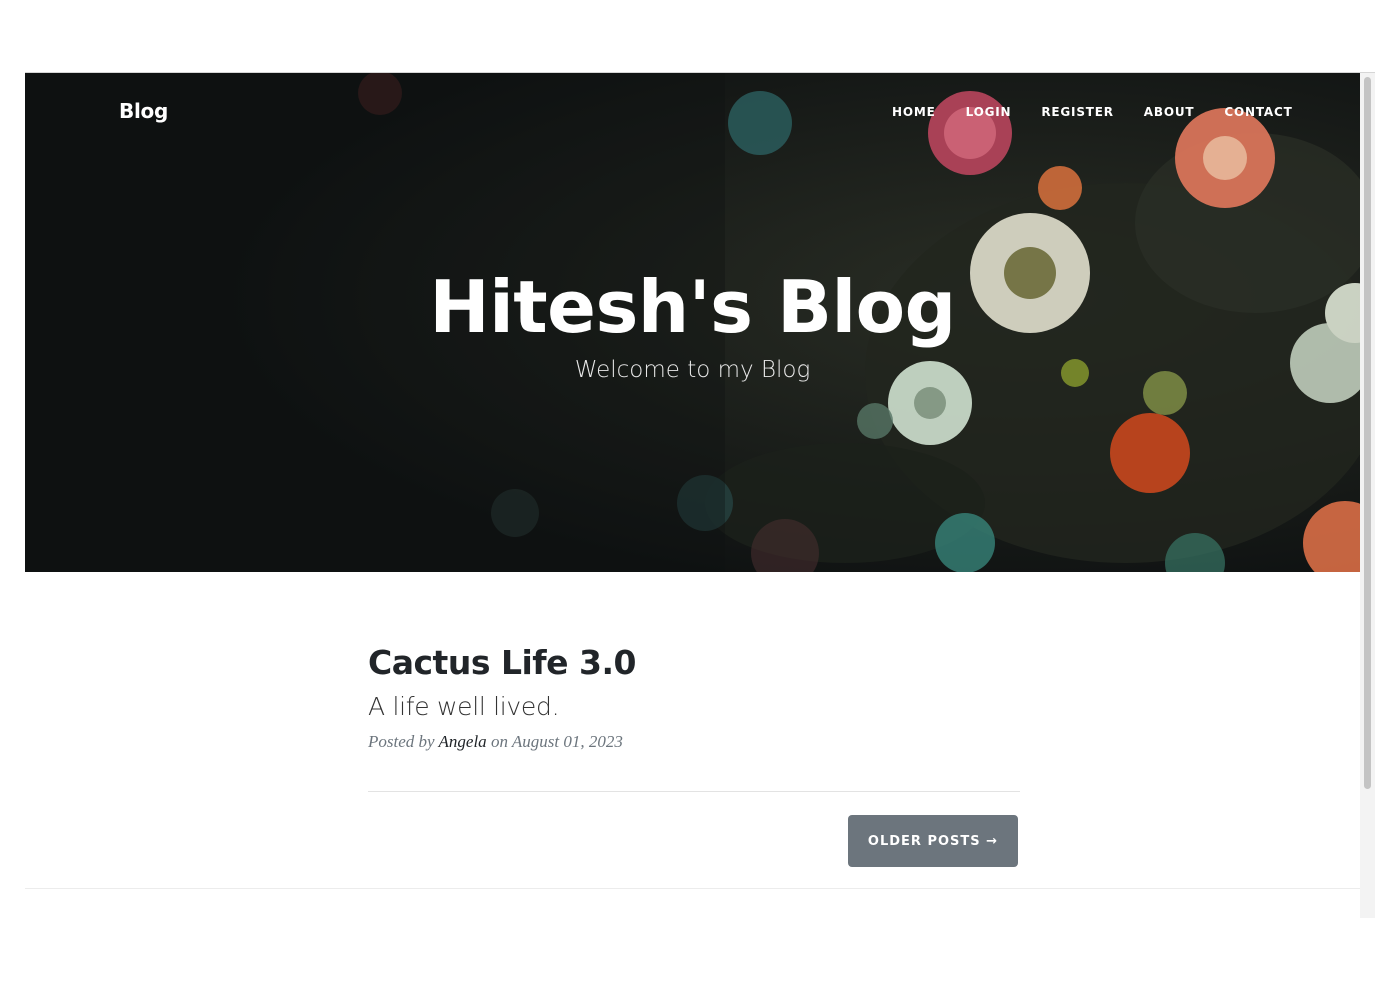 Image resolution: width=1400 pixels, height=989 pixels. What do you see at coordinates (694, 791) in the screenshot?
I see `post-divider` at bounding box center [694, 791].